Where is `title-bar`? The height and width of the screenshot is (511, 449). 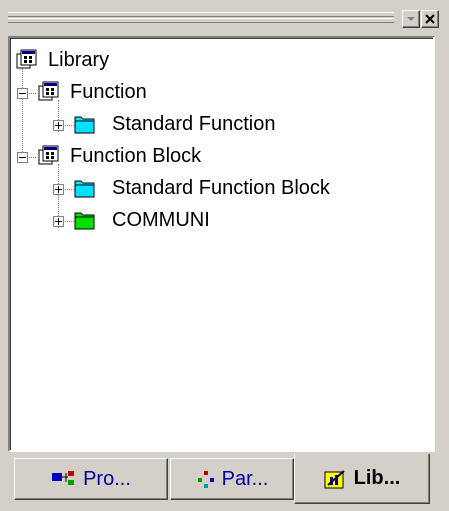 title-bar is located at coordinates (224, 17).